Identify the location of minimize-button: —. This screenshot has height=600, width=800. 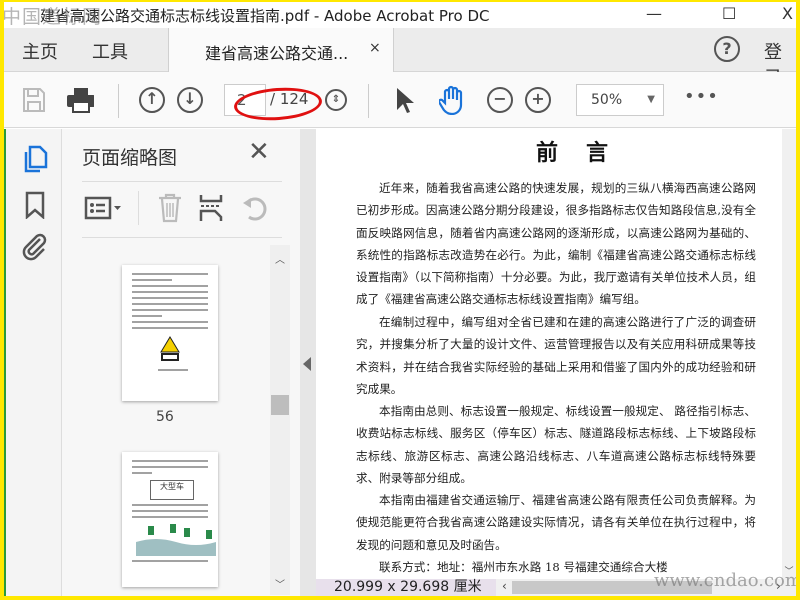
(654, 13).